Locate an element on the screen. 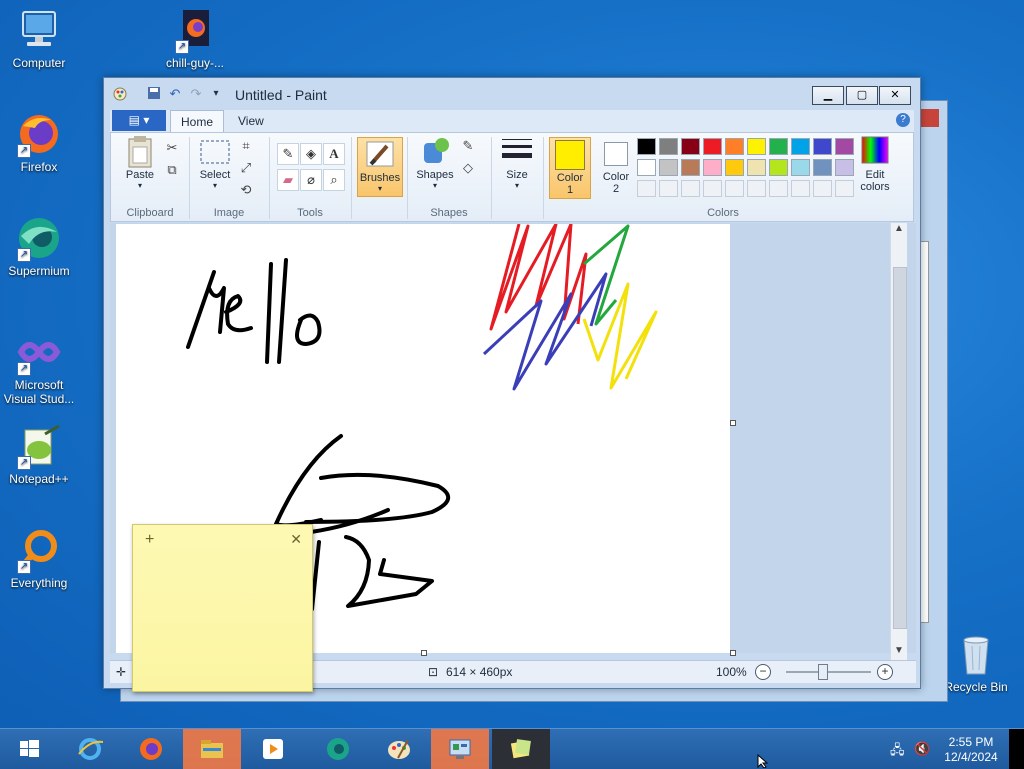 The height and width of the screenshot is (769, 1024). maximize-button: ▢ is located at coordinates (862, 95).